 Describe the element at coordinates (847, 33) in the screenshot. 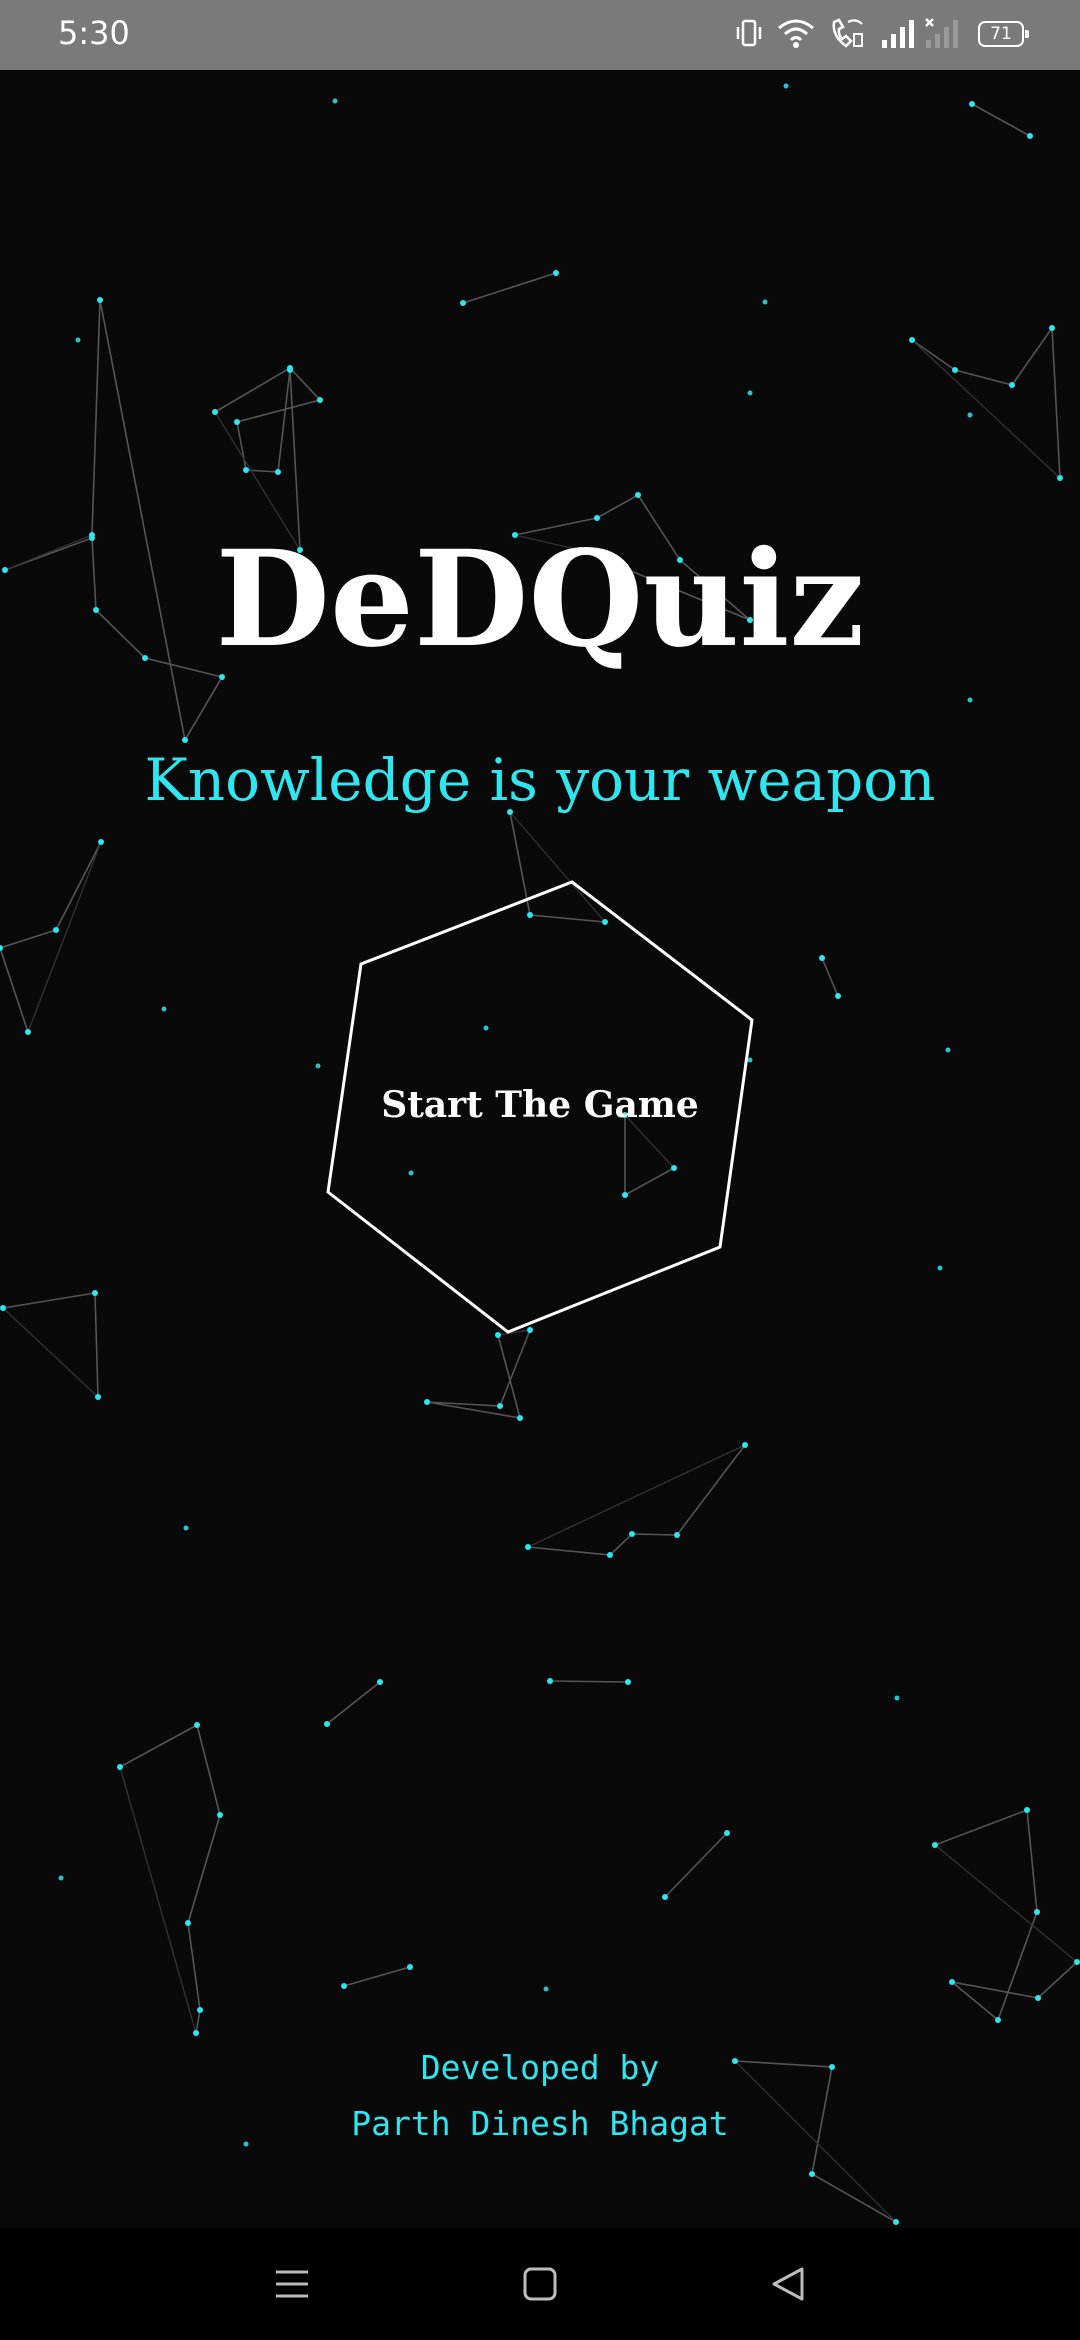

I see `wifi-call-icon` at that location.